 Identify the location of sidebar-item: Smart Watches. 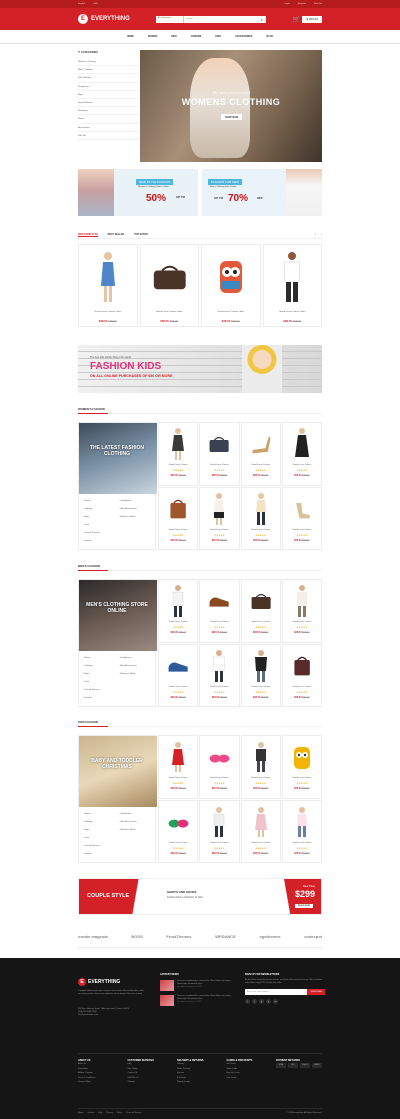
(109, 103).